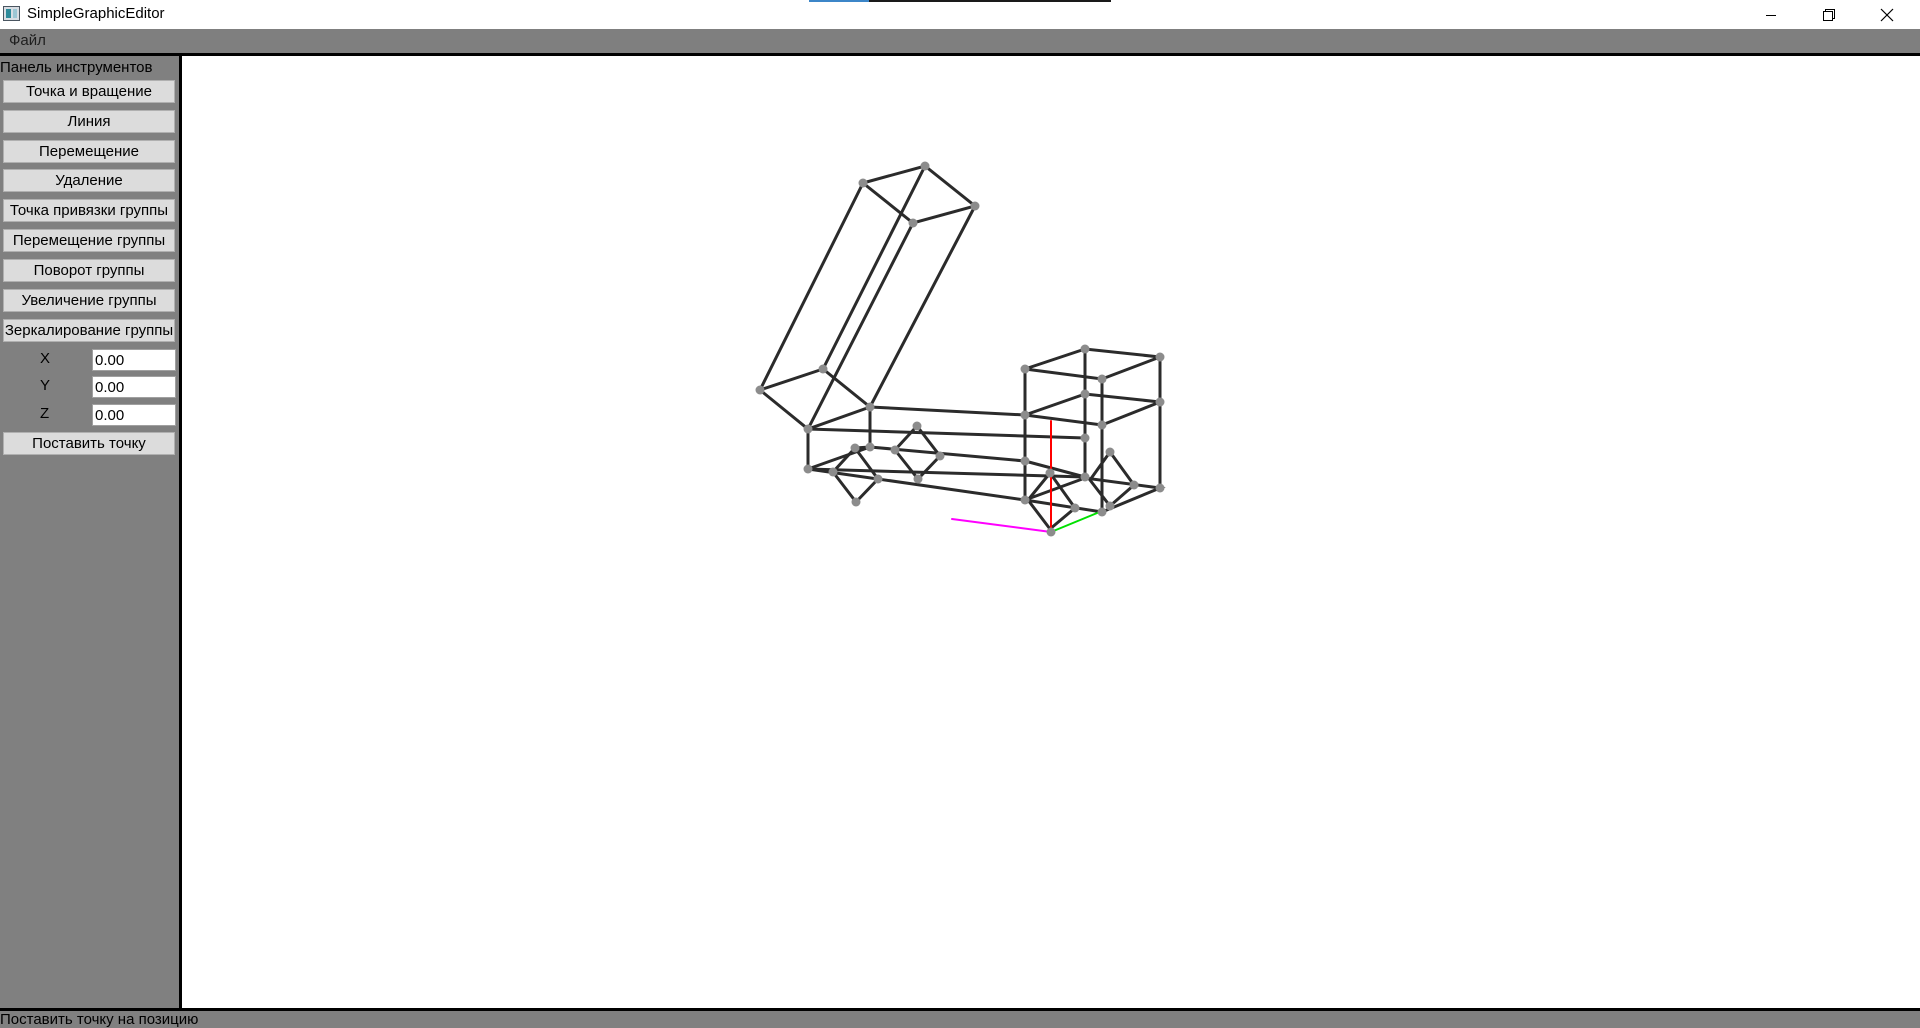  I want to click on close-button, so click(1887, 14).